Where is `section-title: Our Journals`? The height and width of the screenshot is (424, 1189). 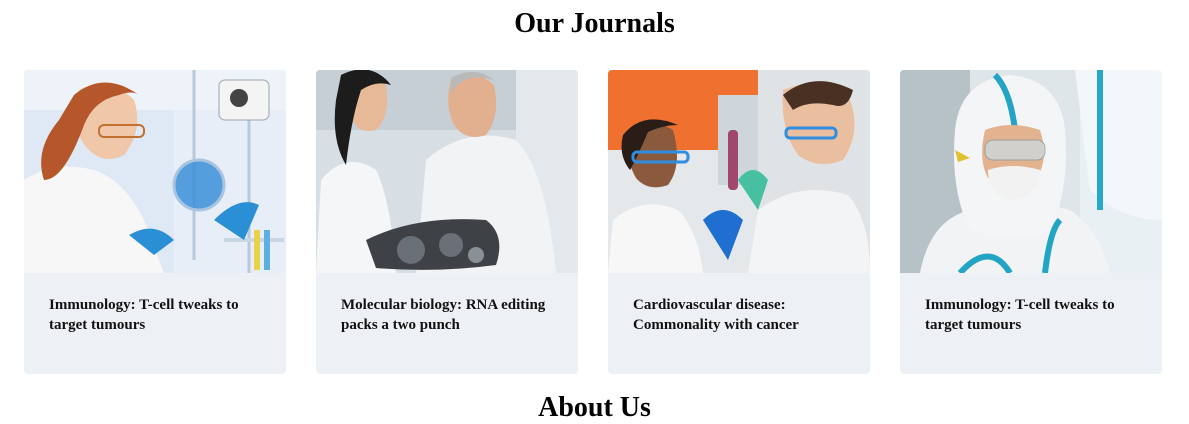
section-title: Our Journals is located at coordinates (594, 23).